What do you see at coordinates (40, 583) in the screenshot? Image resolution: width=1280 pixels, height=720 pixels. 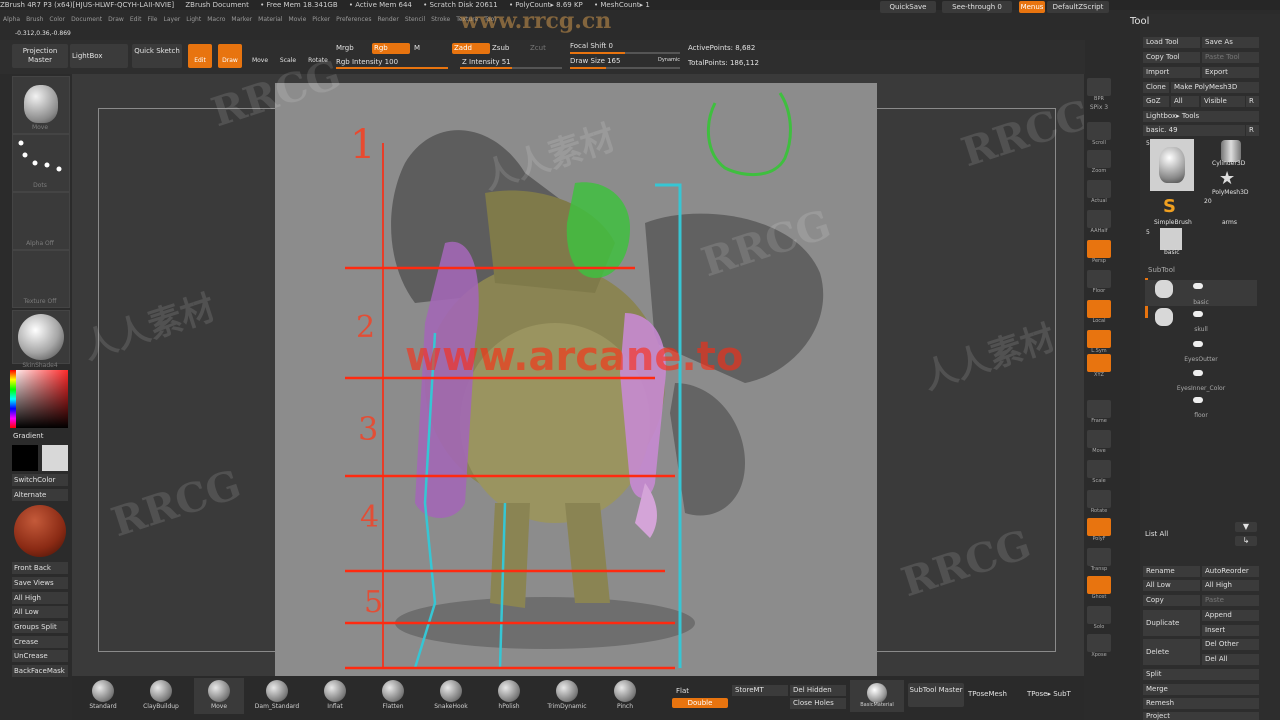 I see `save-views-button: Save Views` at bounding box center [40, 583].